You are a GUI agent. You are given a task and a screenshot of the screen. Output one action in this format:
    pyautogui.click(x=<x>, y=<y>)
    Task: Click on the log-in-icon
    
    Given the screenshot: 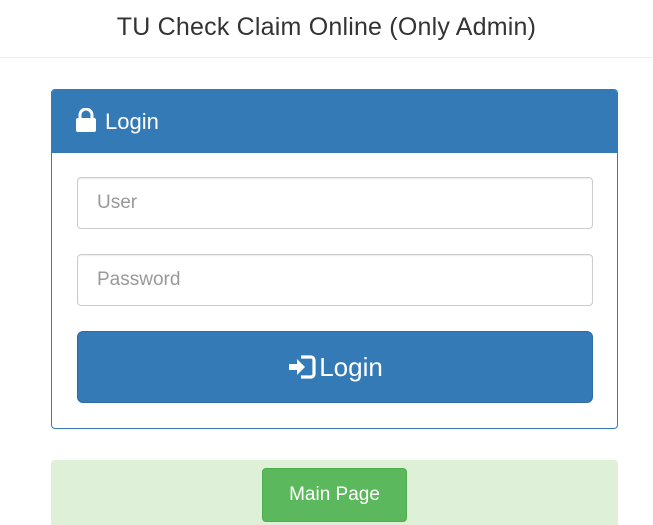 What is the action you would take?
    pyautogui.click(x=302, y=367)
    